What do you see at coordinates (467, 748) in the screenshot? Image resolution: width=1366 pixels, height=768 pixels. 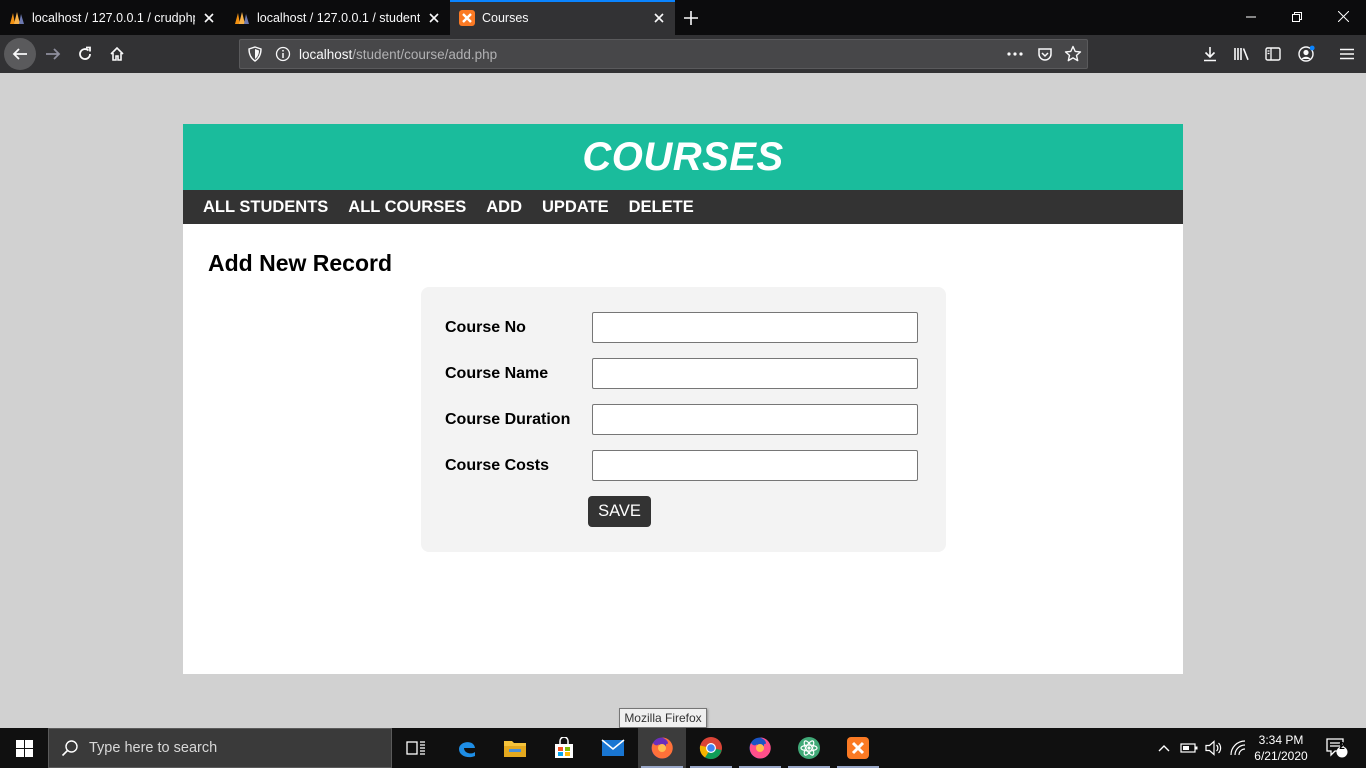 I see `edge-icon` at bounding box center [467, 748].